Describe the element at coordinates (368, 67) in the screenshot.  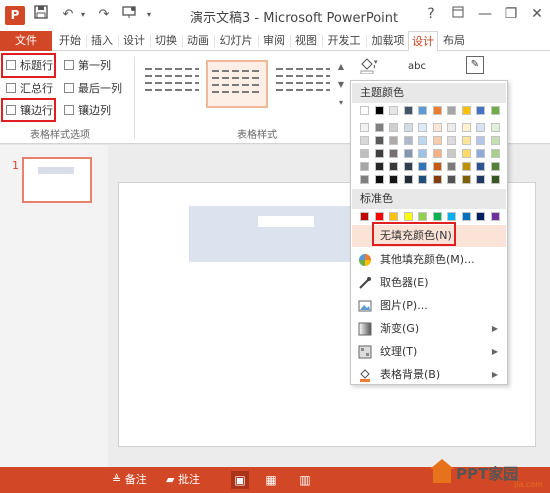
I see `paint-bucket-icon: ▾` at that location.